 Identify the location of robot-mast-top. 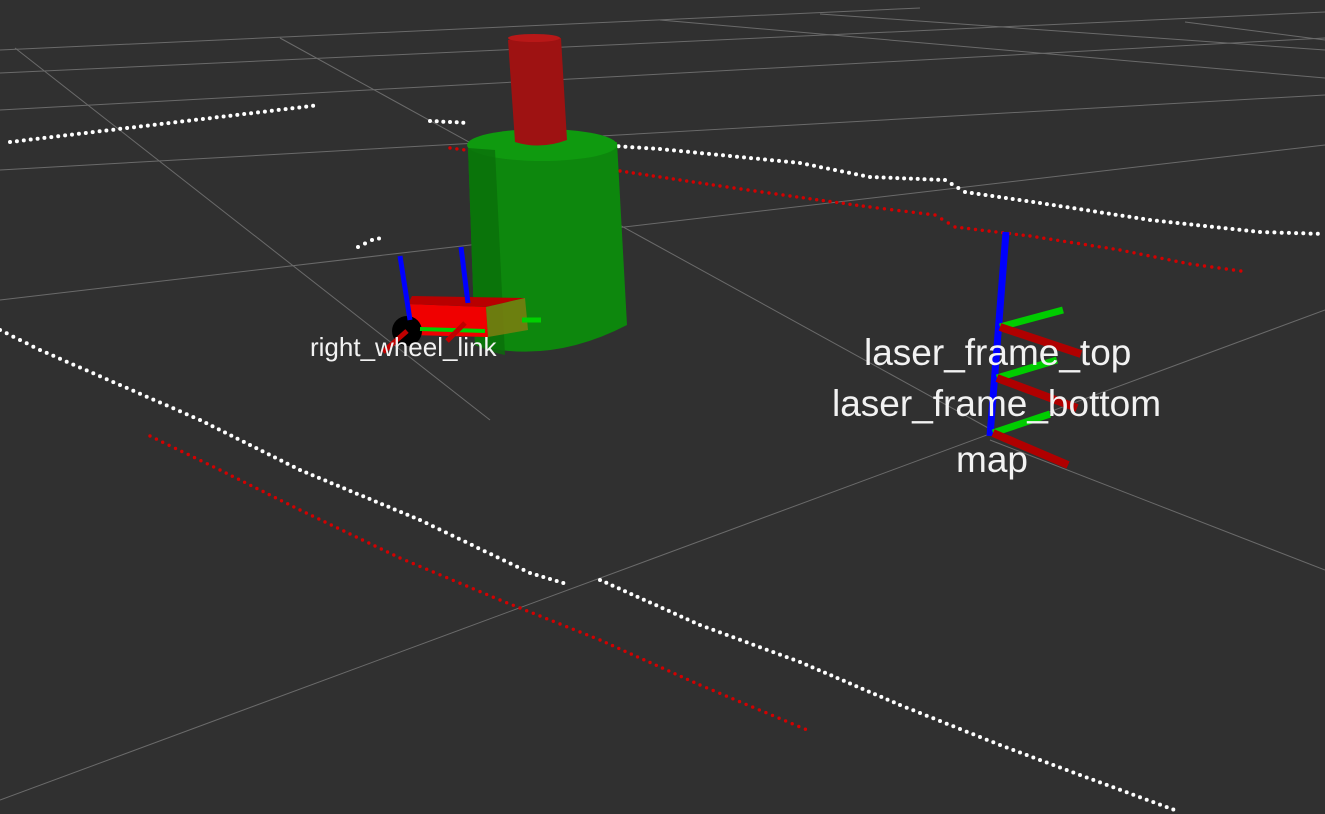
(534, 38).